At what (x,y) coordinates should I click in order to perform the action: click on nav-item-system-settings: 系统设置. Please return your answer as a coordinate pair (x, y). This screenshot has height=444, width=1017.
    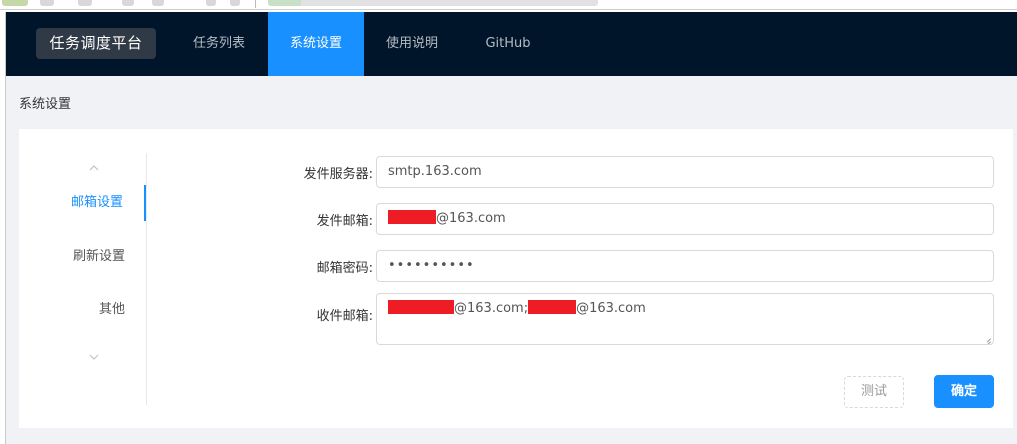
    Looking at the image, I should click on (316, 44).